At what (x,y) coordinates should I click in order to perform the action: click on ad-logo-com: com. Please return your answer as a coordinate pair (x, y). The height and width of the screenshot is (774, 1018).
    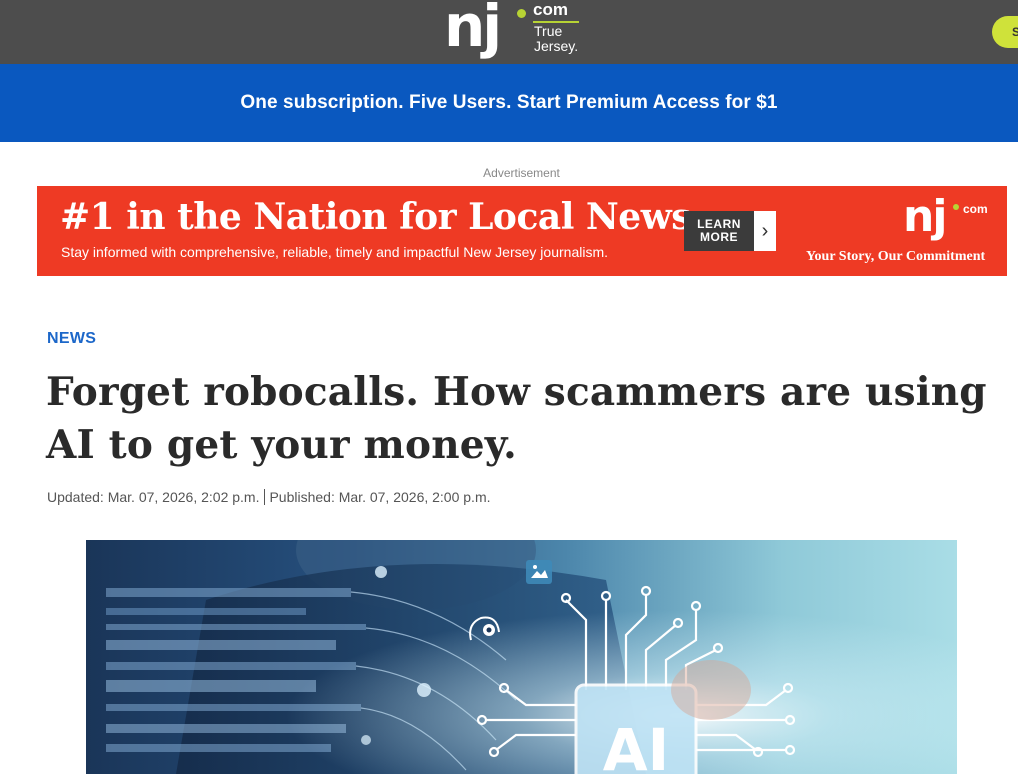
    Looking at the image, I should click on (975, 209).